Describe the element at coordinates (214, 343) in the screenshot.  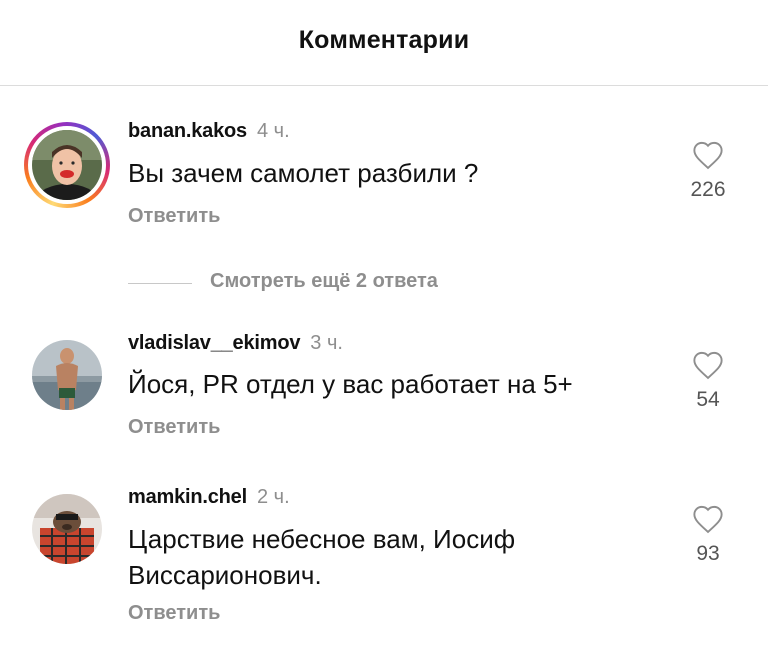
I see `username-link: vladislav__ekimov` at that location.